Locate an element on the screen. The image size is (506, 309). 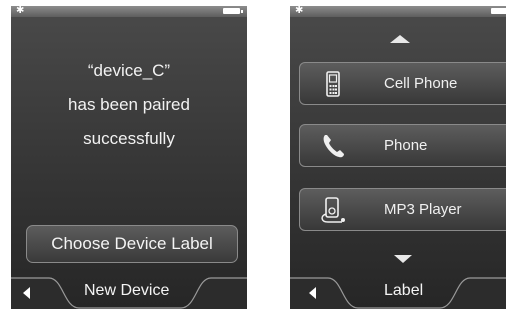
success-message-line: successfully is located at coordinates (129, 138).